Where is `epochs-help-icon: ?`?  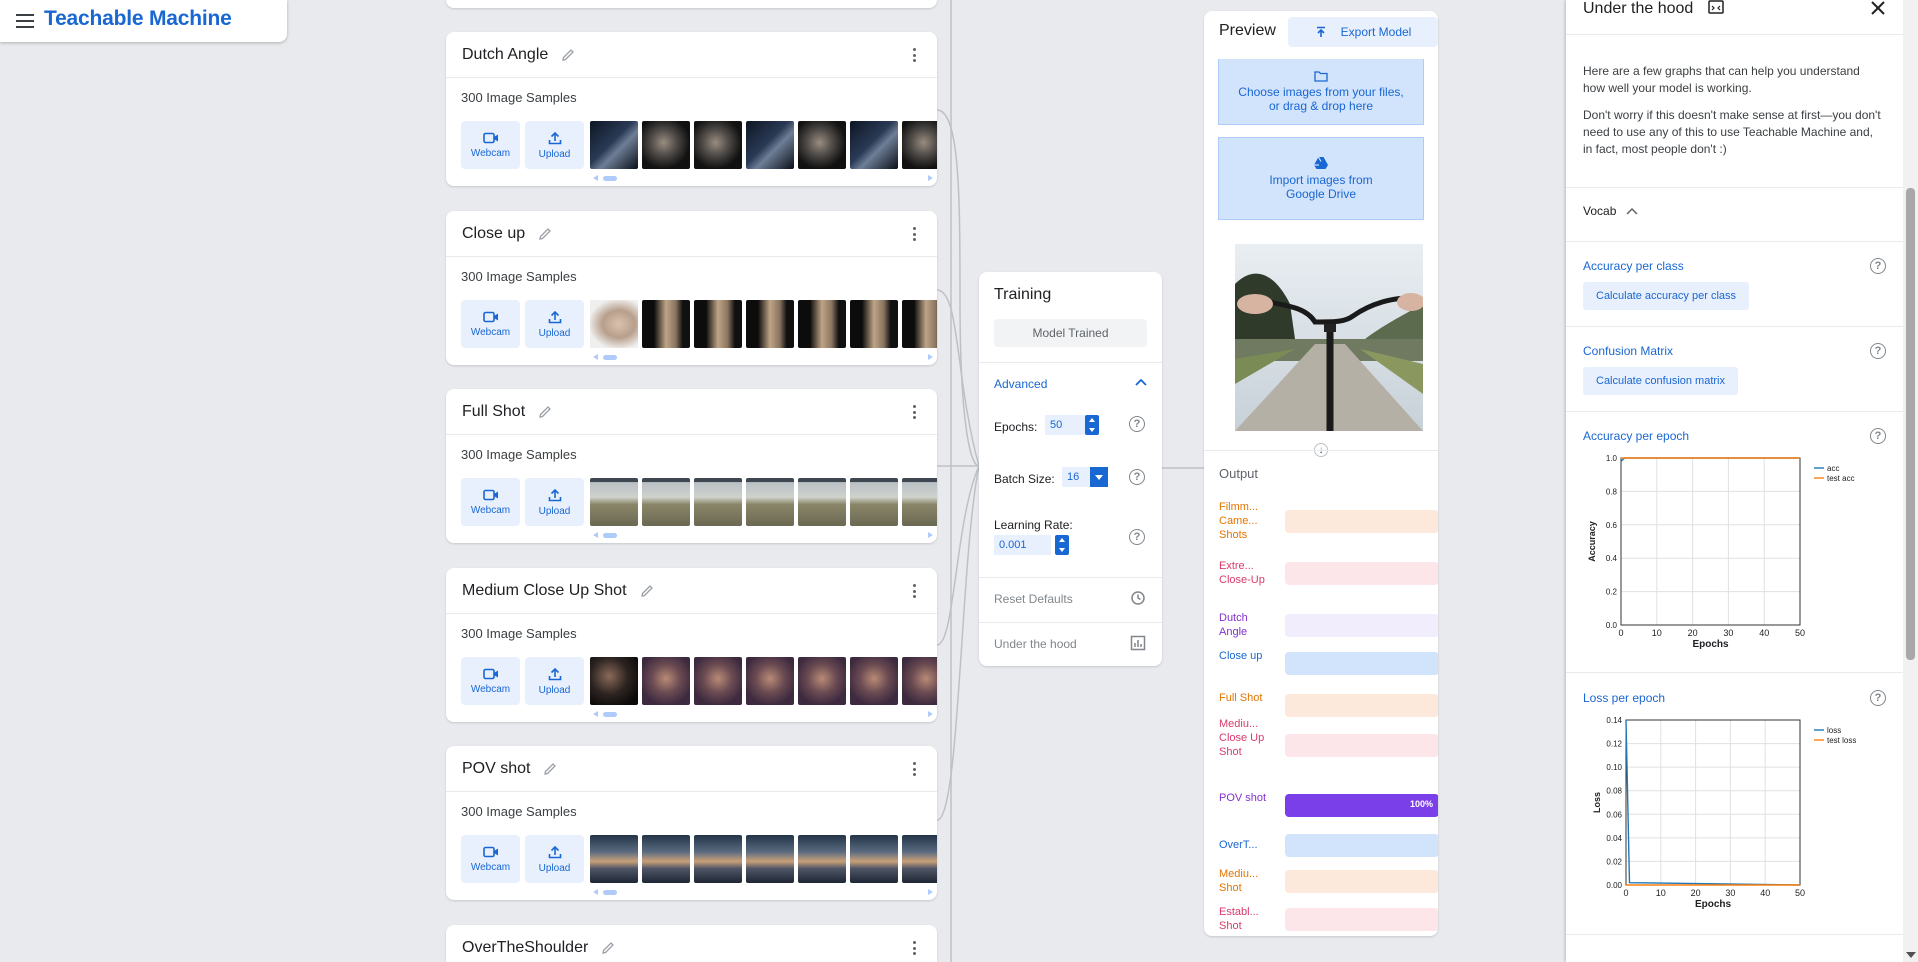 epochs-help-icon: ? is located at coordinates (1137, 424).